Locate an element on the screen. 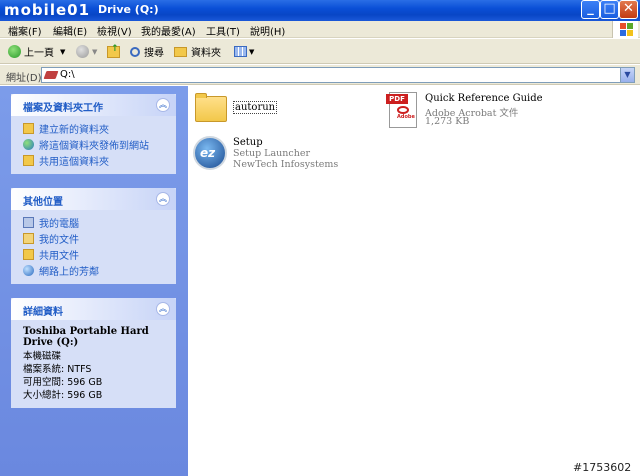  search-button: 搜尋 is located at coordinates (147, 51).